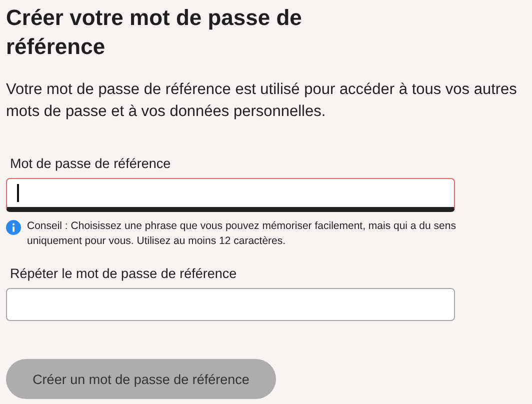 The width and height of the screenshot is (532, 404). I want to click on info-icon, so click(13, 227).